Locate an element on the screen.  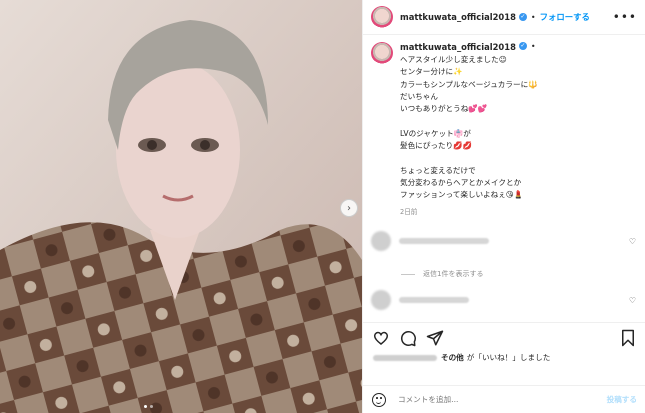
post-timestamp: 2日前 is located at coordinates (518, 211).